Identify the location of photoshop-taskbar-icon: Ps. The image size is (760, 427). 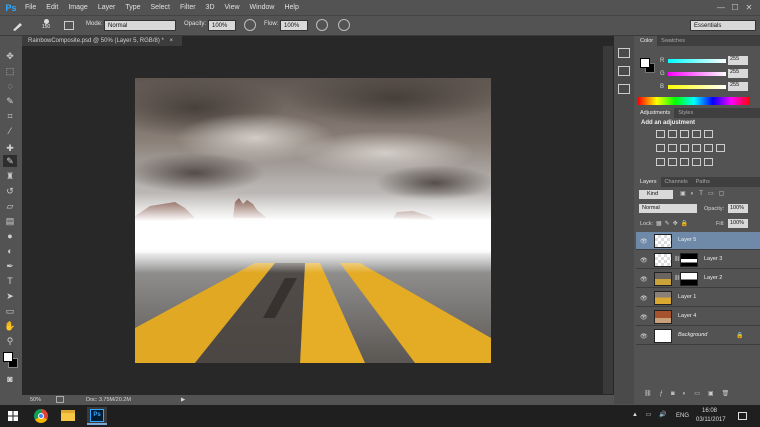
(97, 416).